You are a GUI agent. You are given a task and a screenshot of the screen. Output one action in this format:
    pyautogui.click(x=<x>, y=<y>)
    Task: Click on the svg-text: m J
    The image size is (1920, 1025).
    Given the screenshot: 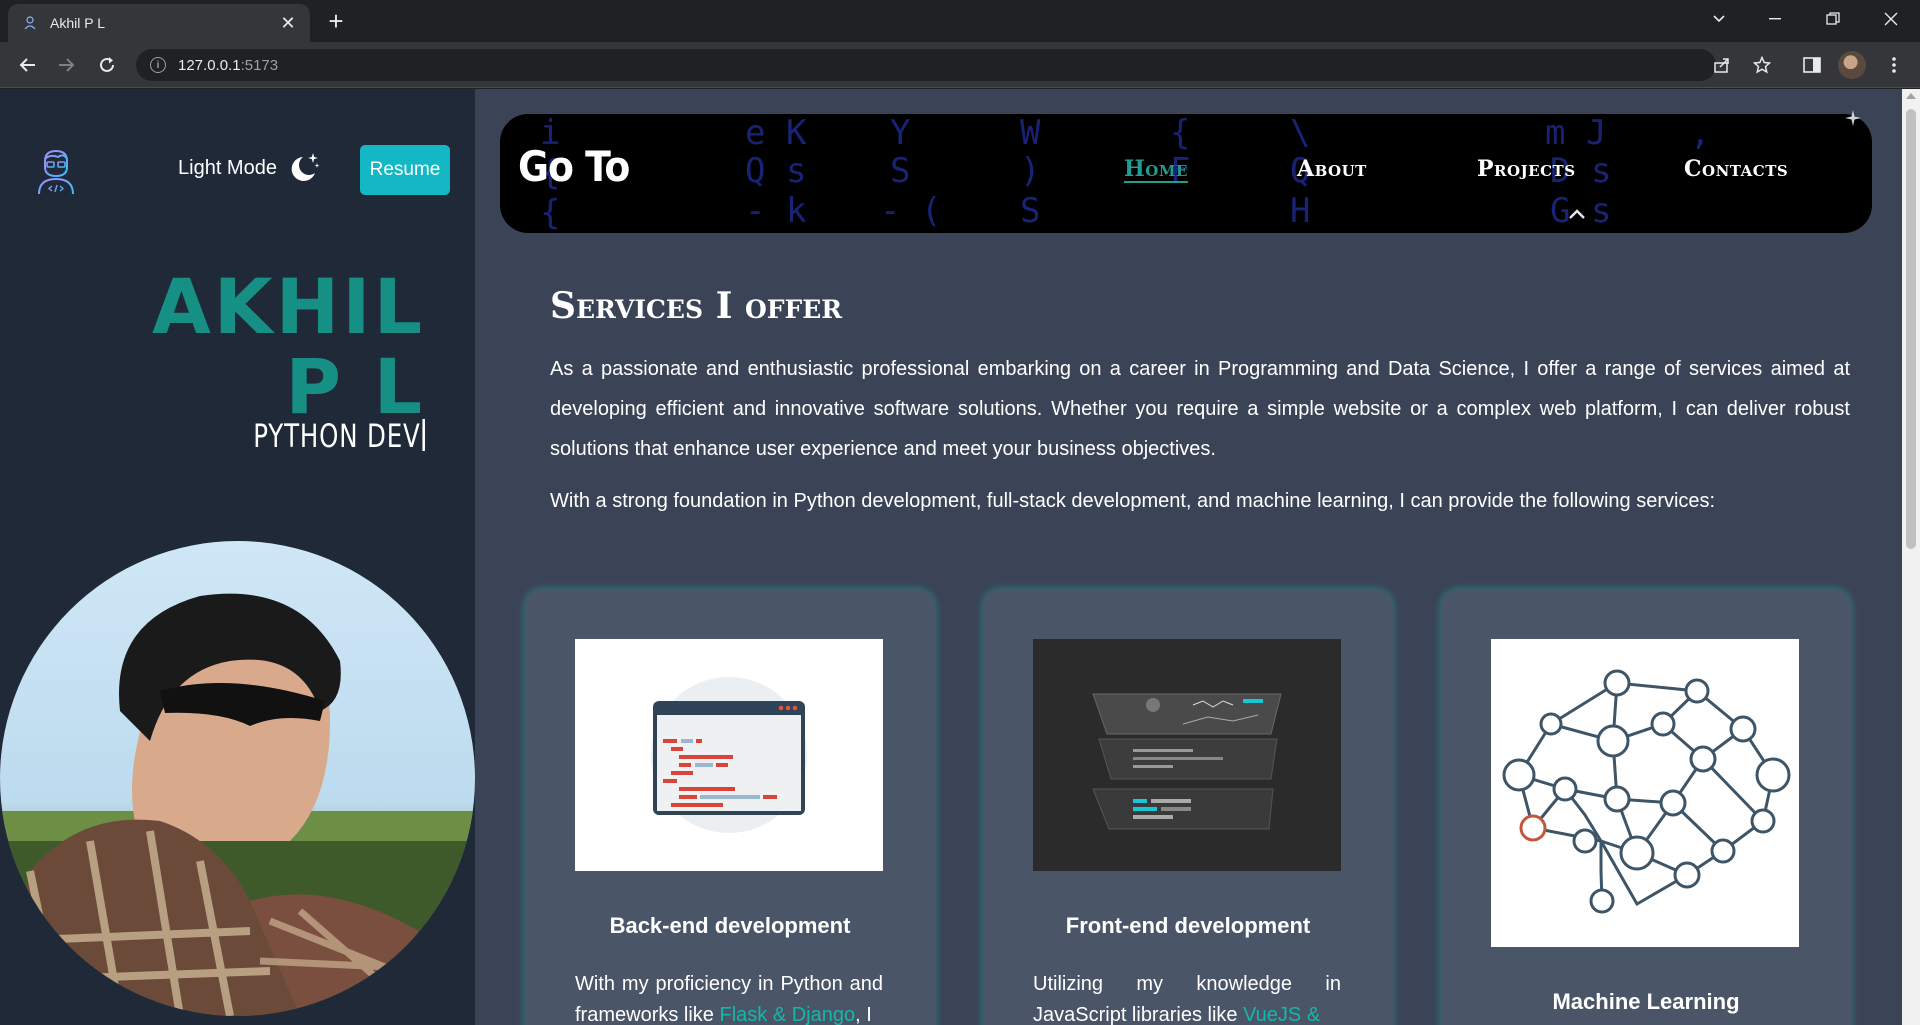 What is the action you would take?
    pyautogui.click(x=1575, y=133)
    